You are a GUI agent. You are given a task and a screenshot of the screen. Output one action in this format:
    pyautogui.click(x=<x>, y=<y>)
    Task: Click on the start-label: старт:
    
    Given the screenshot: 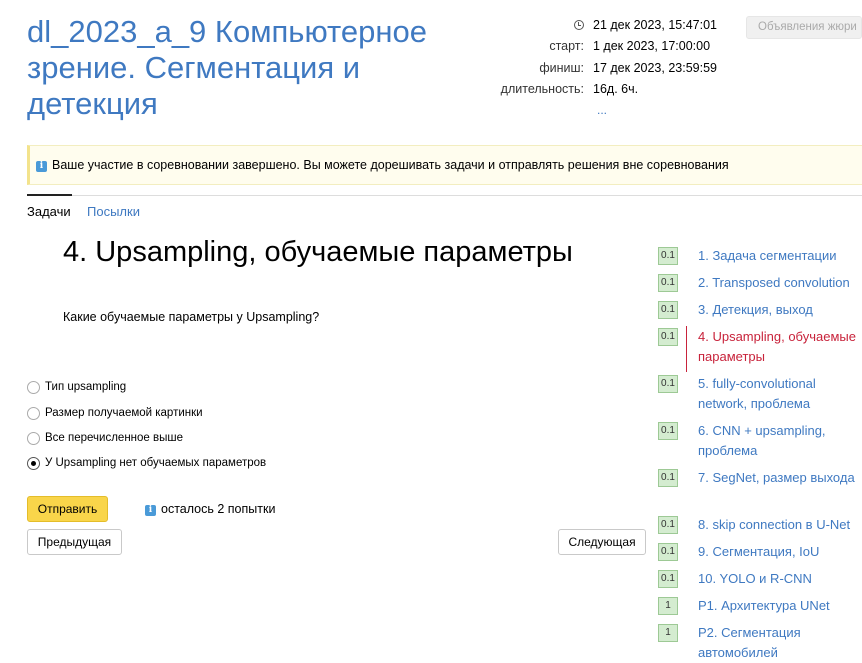 What is the action you would take?
    pyautogui.click(x=566, y=46)
    